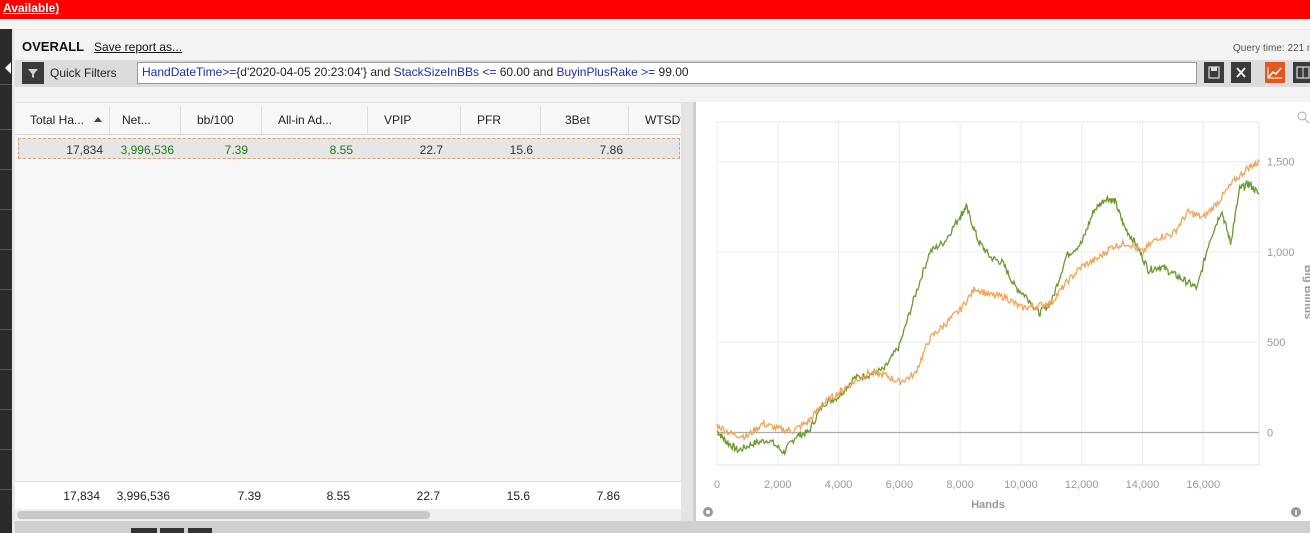 The image size is (1310, 533). I want to click on close-icon, so click(1241, 72).